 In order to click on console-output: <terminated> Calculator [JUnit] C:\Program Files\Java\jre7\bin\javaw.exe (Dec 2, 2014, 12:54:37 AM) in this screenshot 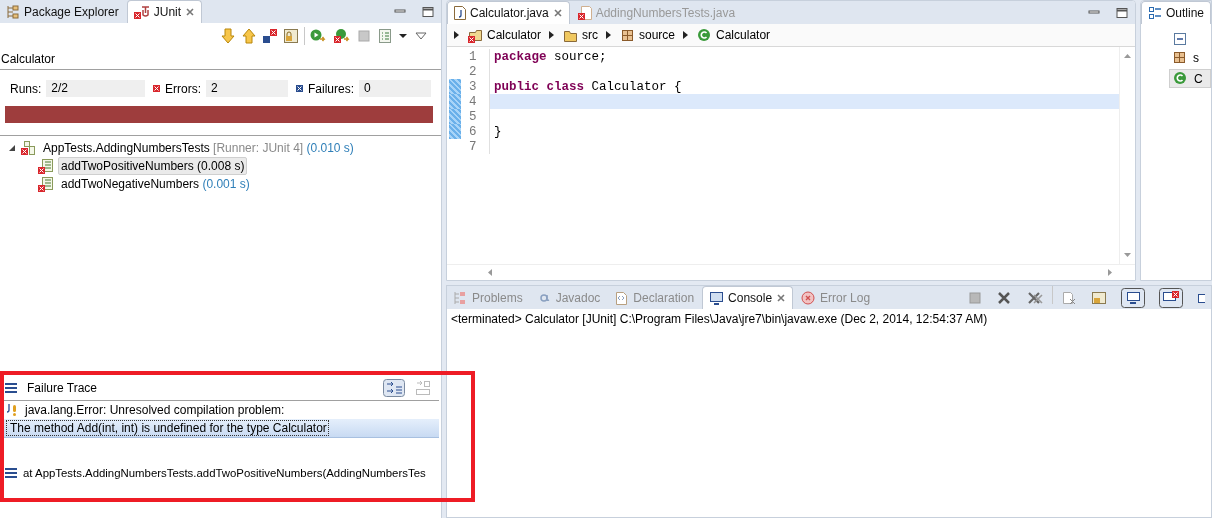, I will do `click(719, 319)`.